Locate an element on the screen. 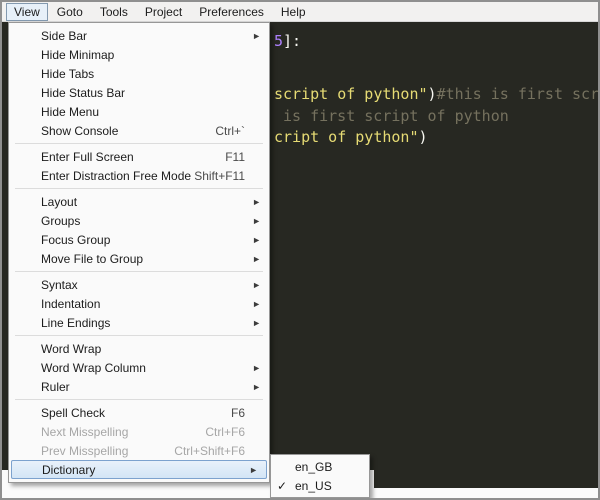  code-line: is first script of python is located at coordinates (396, 116).